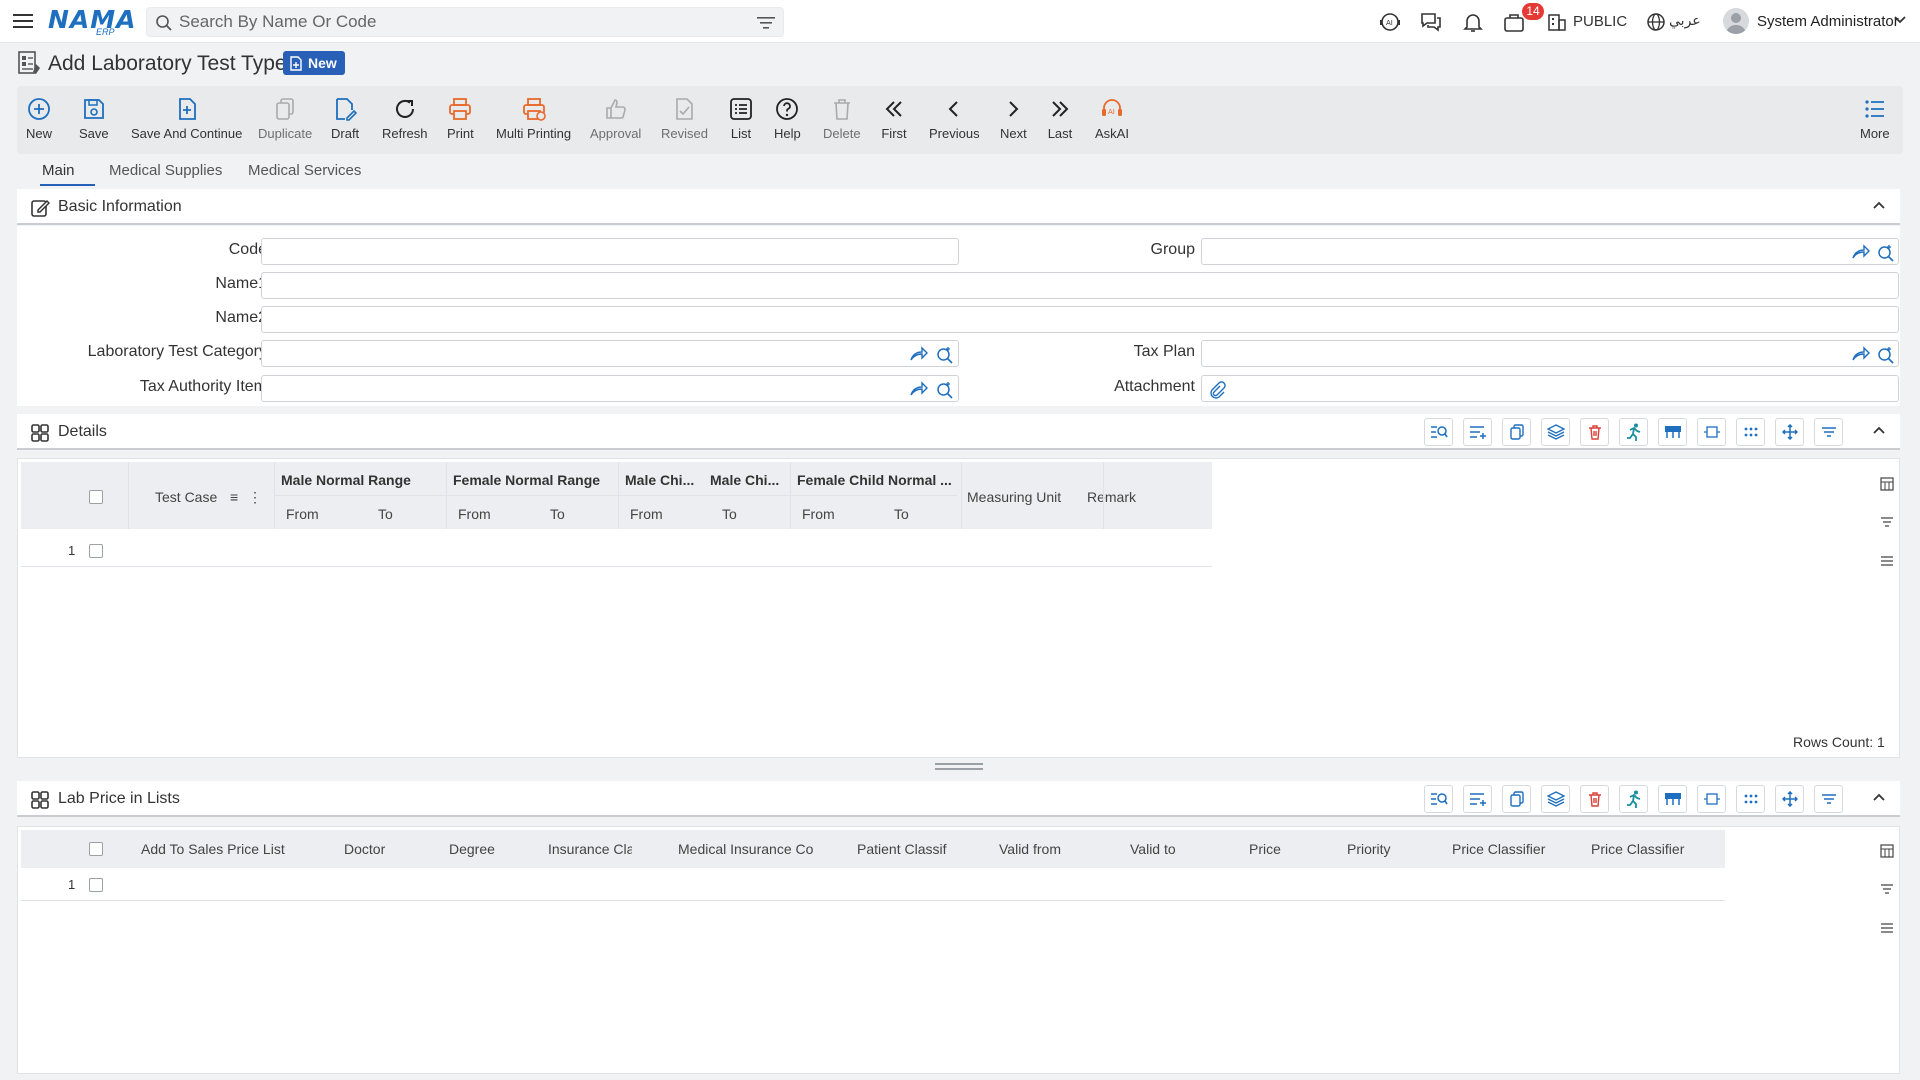 The width and height of the screenshot is (1920, 1080). I want to click on col-price-classifier-2: Price Classifier, so click(1638, 849).